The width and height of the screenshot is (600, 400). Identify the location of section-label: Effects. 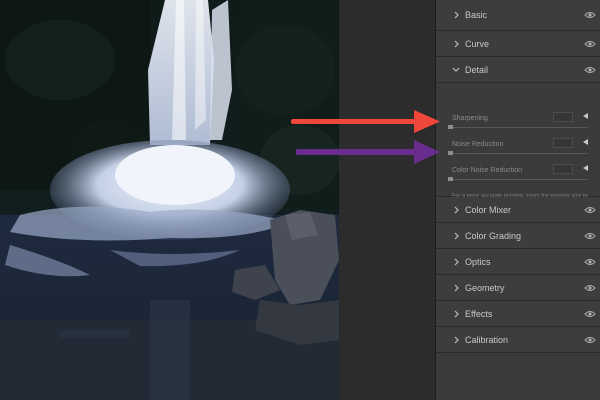
(479, 313).